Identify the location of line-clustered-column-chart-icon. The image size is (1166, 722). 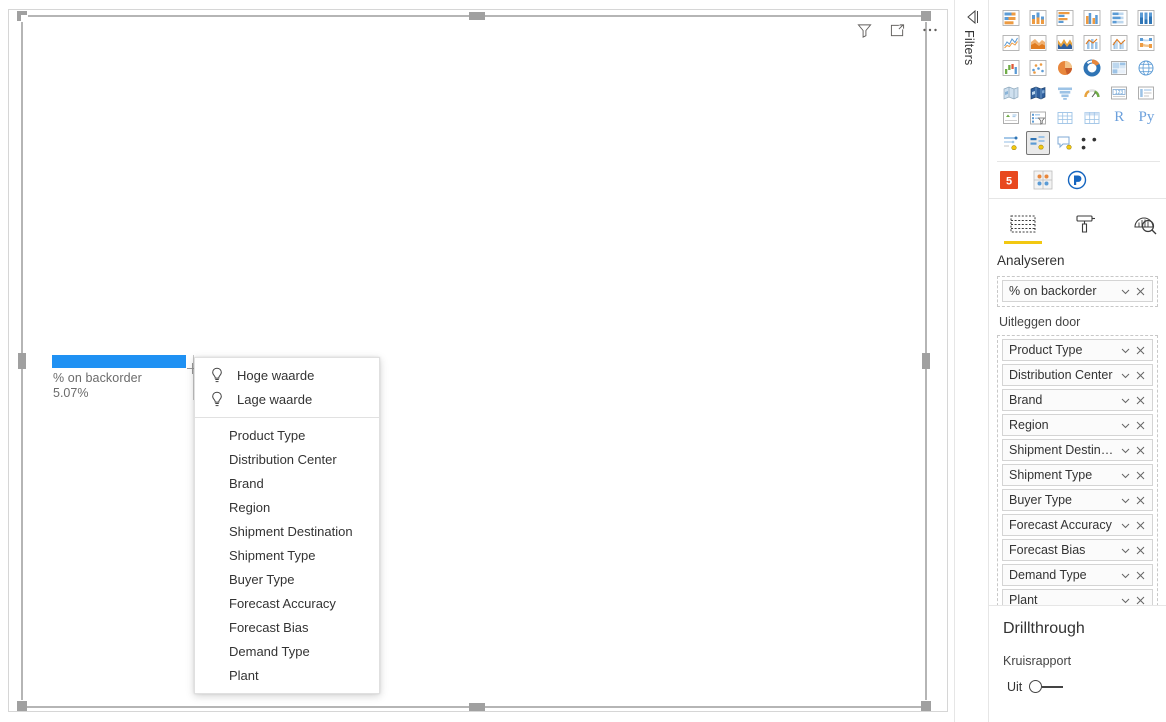
(1119, 43).